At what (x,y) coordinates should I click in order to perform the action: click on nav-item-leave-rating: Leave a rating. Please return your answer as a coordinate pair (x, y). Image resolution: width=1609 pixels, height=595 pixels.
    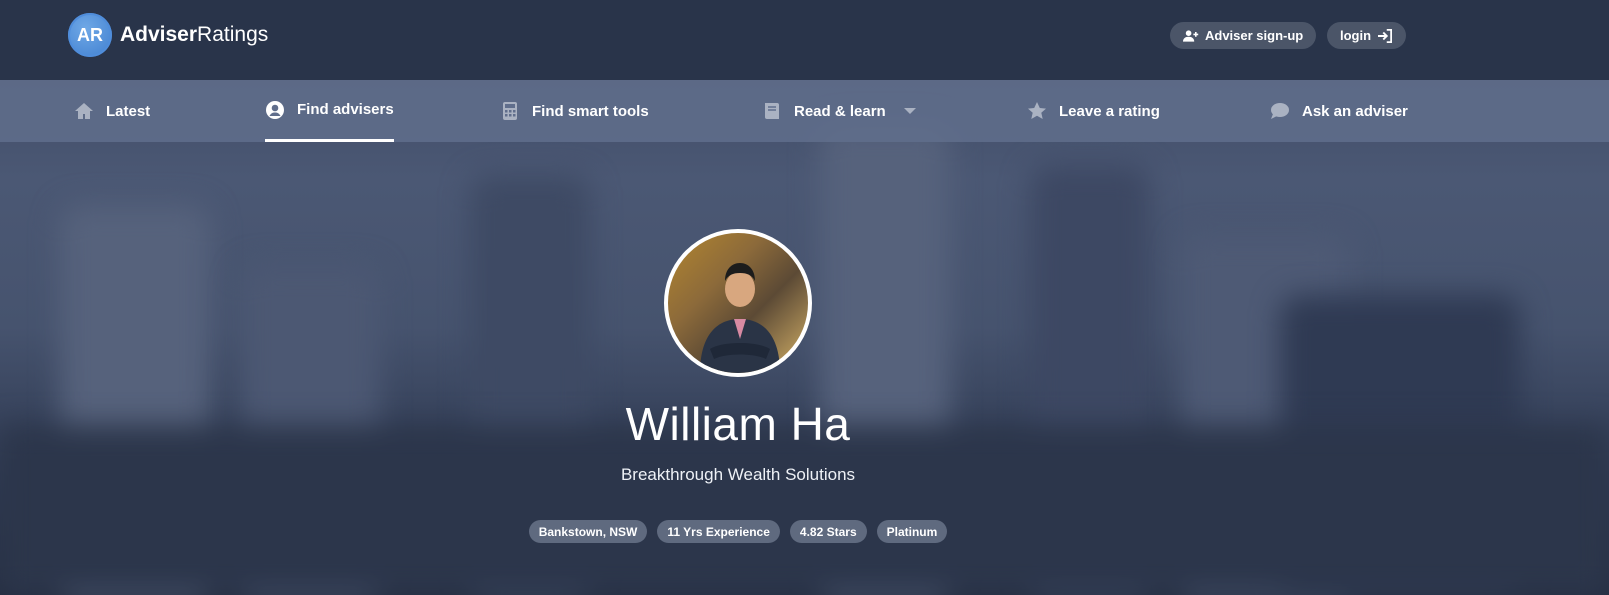
    Looking at the image, I should click on (1093, 111).